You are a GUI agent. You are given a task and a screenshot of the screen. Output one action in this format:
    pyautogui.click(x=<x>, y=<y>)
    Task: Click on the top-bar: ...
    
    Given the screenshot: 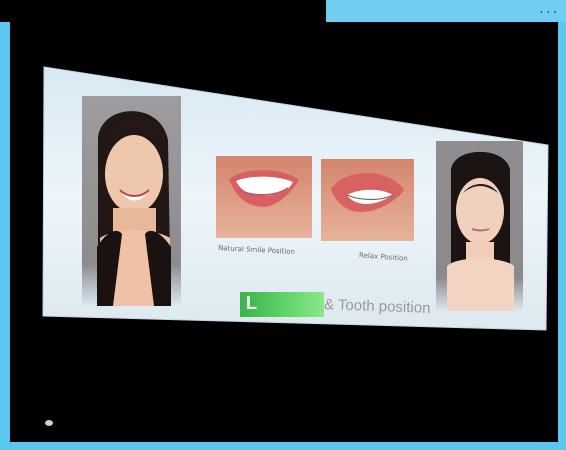 What is the action you would take?
    pyautogui.click(x=446, y=11)
    